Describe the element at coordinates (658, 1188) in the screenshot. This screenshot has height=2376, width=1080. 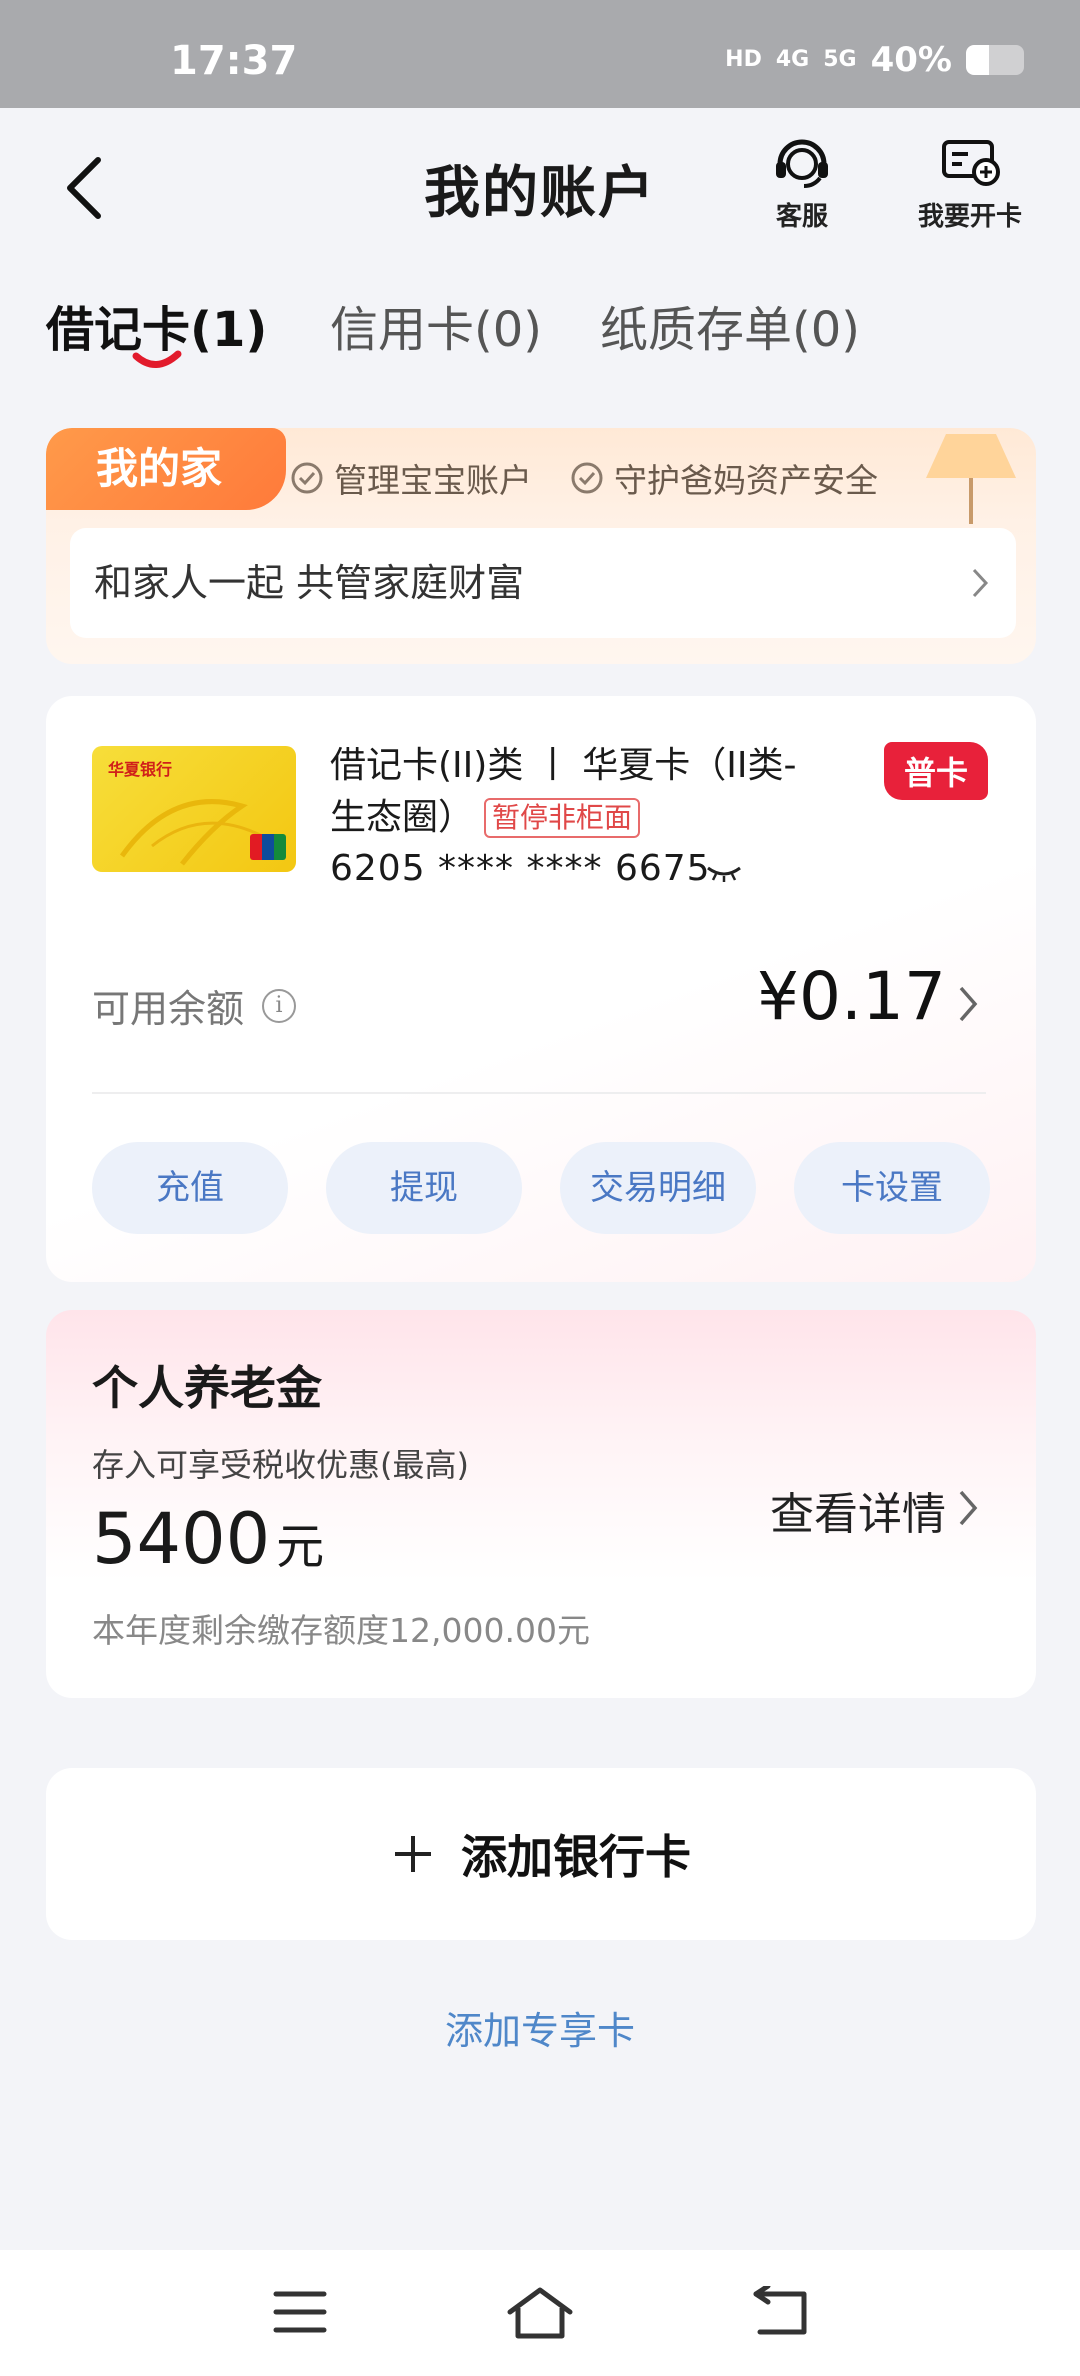
I see `transactions-button: 交易明细` at that location.